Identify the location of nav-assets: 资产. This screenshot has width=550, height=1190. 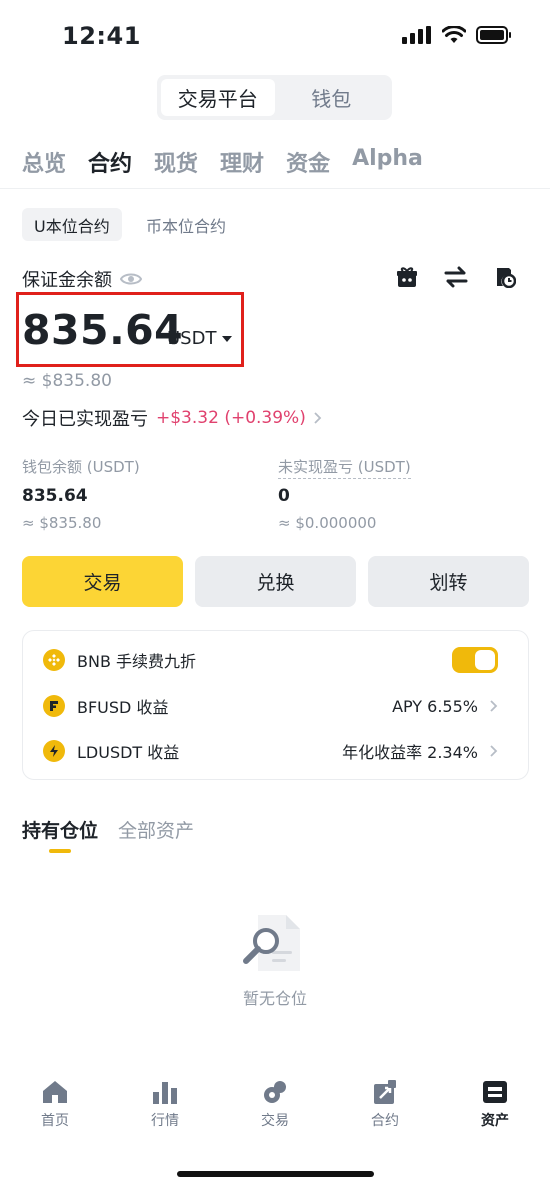
(495, 1110).